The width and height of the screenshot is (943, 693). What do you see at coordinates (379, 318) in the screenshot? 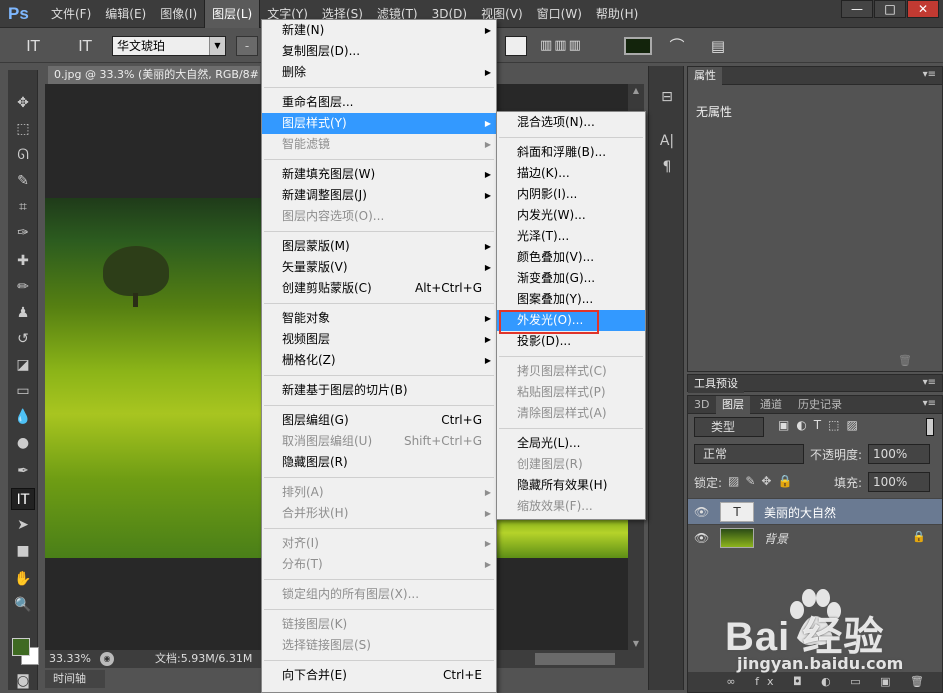
I see `menu-option: 智能对象 ▶` at bounding box center [379, 318].